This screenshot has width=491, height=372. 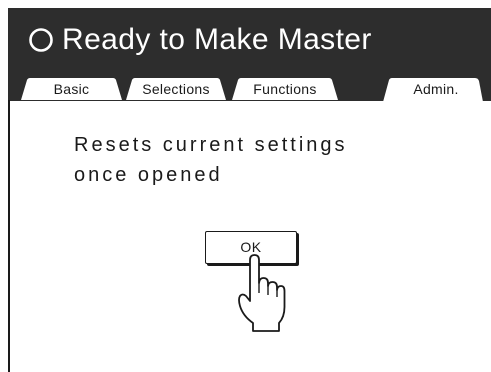 I want to click on tab-selections: Selections, so click(x=176, y=89).